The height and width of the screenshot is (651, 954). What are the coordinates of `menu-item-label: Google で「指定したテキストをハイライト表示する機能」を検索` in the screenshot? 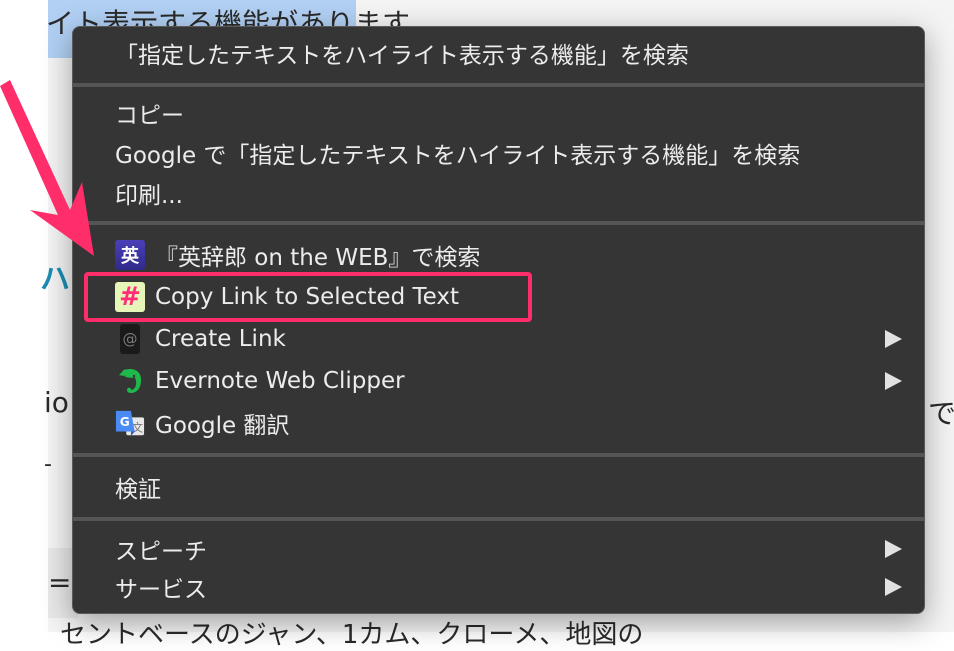 It's located at (458, 156).